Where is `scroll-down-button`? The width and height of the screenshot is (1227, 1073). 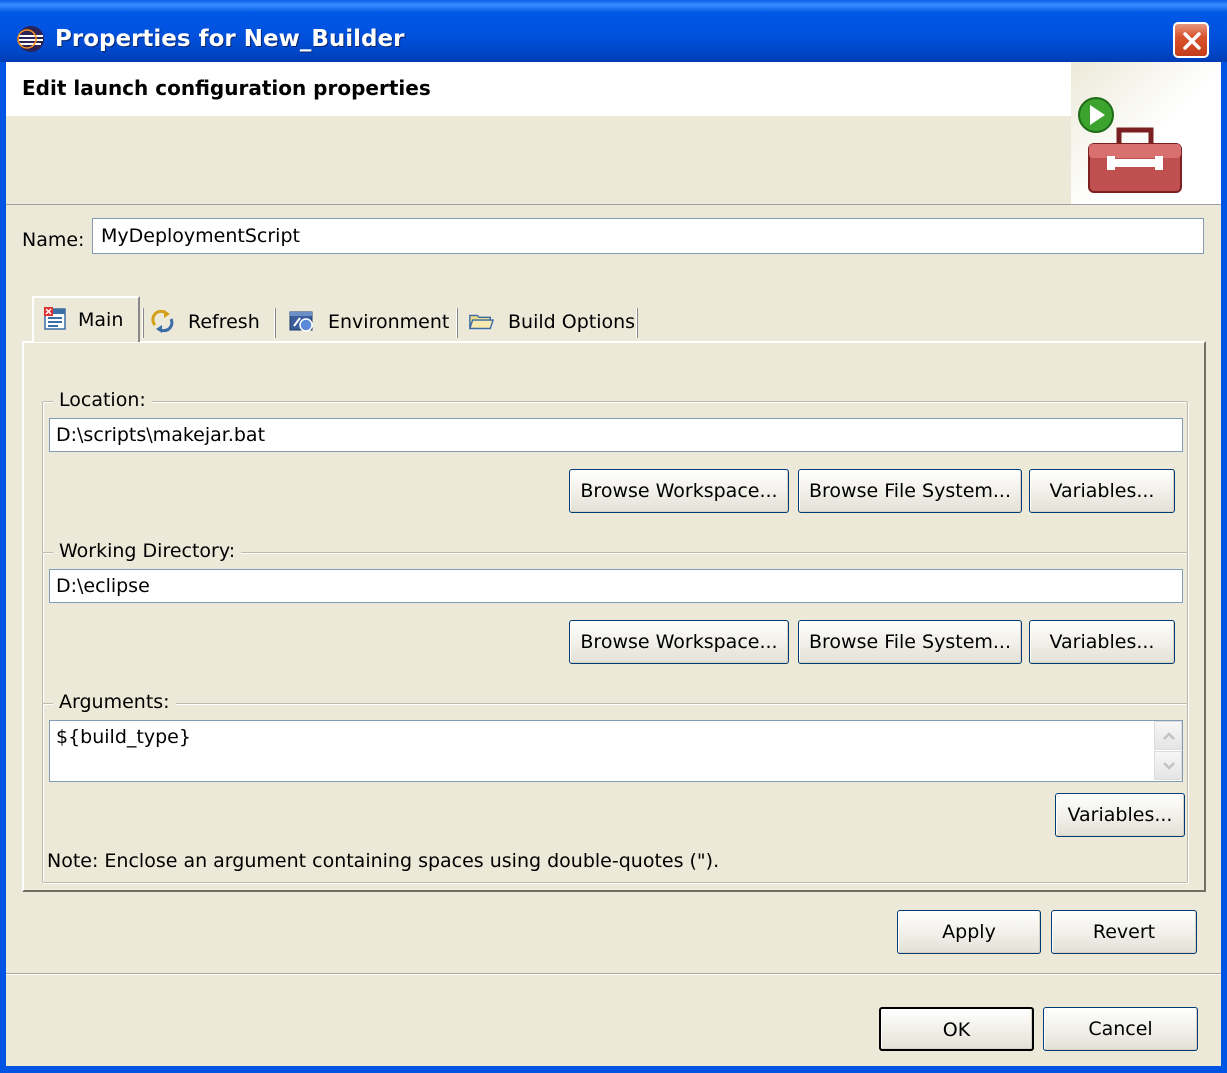
scroll-down-button is located at coordinates (1168, 765).